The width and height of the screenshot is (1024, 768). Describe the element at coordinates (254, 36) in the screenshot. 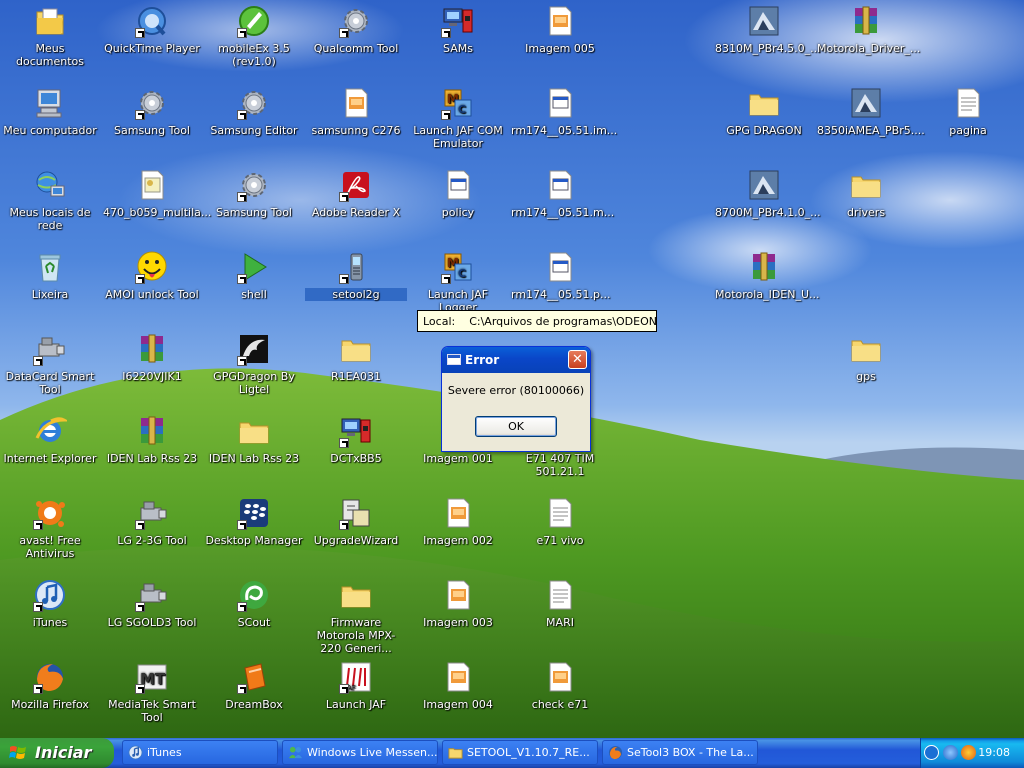

I see `desktop-icon: mobileEx 3.5 (rev1.0)` at that location.